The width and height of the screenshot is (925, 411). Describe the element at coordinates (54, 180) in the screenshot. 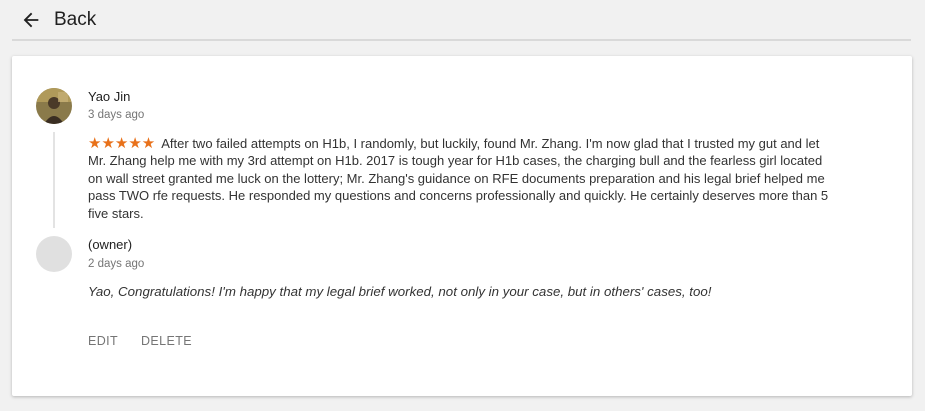

I see `thread-line` at that location.